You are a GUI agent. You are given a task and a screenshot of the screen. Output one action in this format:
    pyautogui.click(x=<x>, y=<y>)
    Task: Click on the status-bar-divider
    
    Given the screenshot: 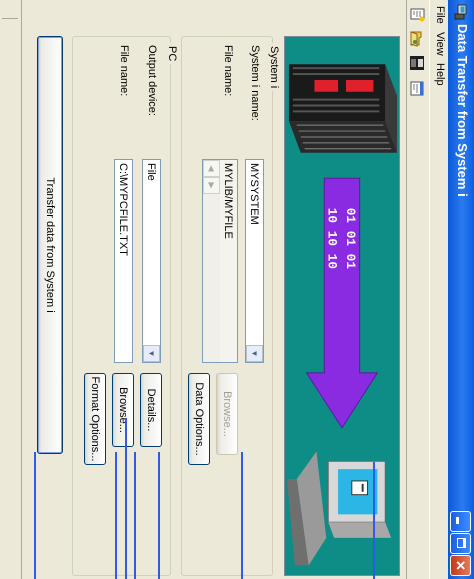 What is the action you would take?
    pyautogui.click(x=10, y=18)
    